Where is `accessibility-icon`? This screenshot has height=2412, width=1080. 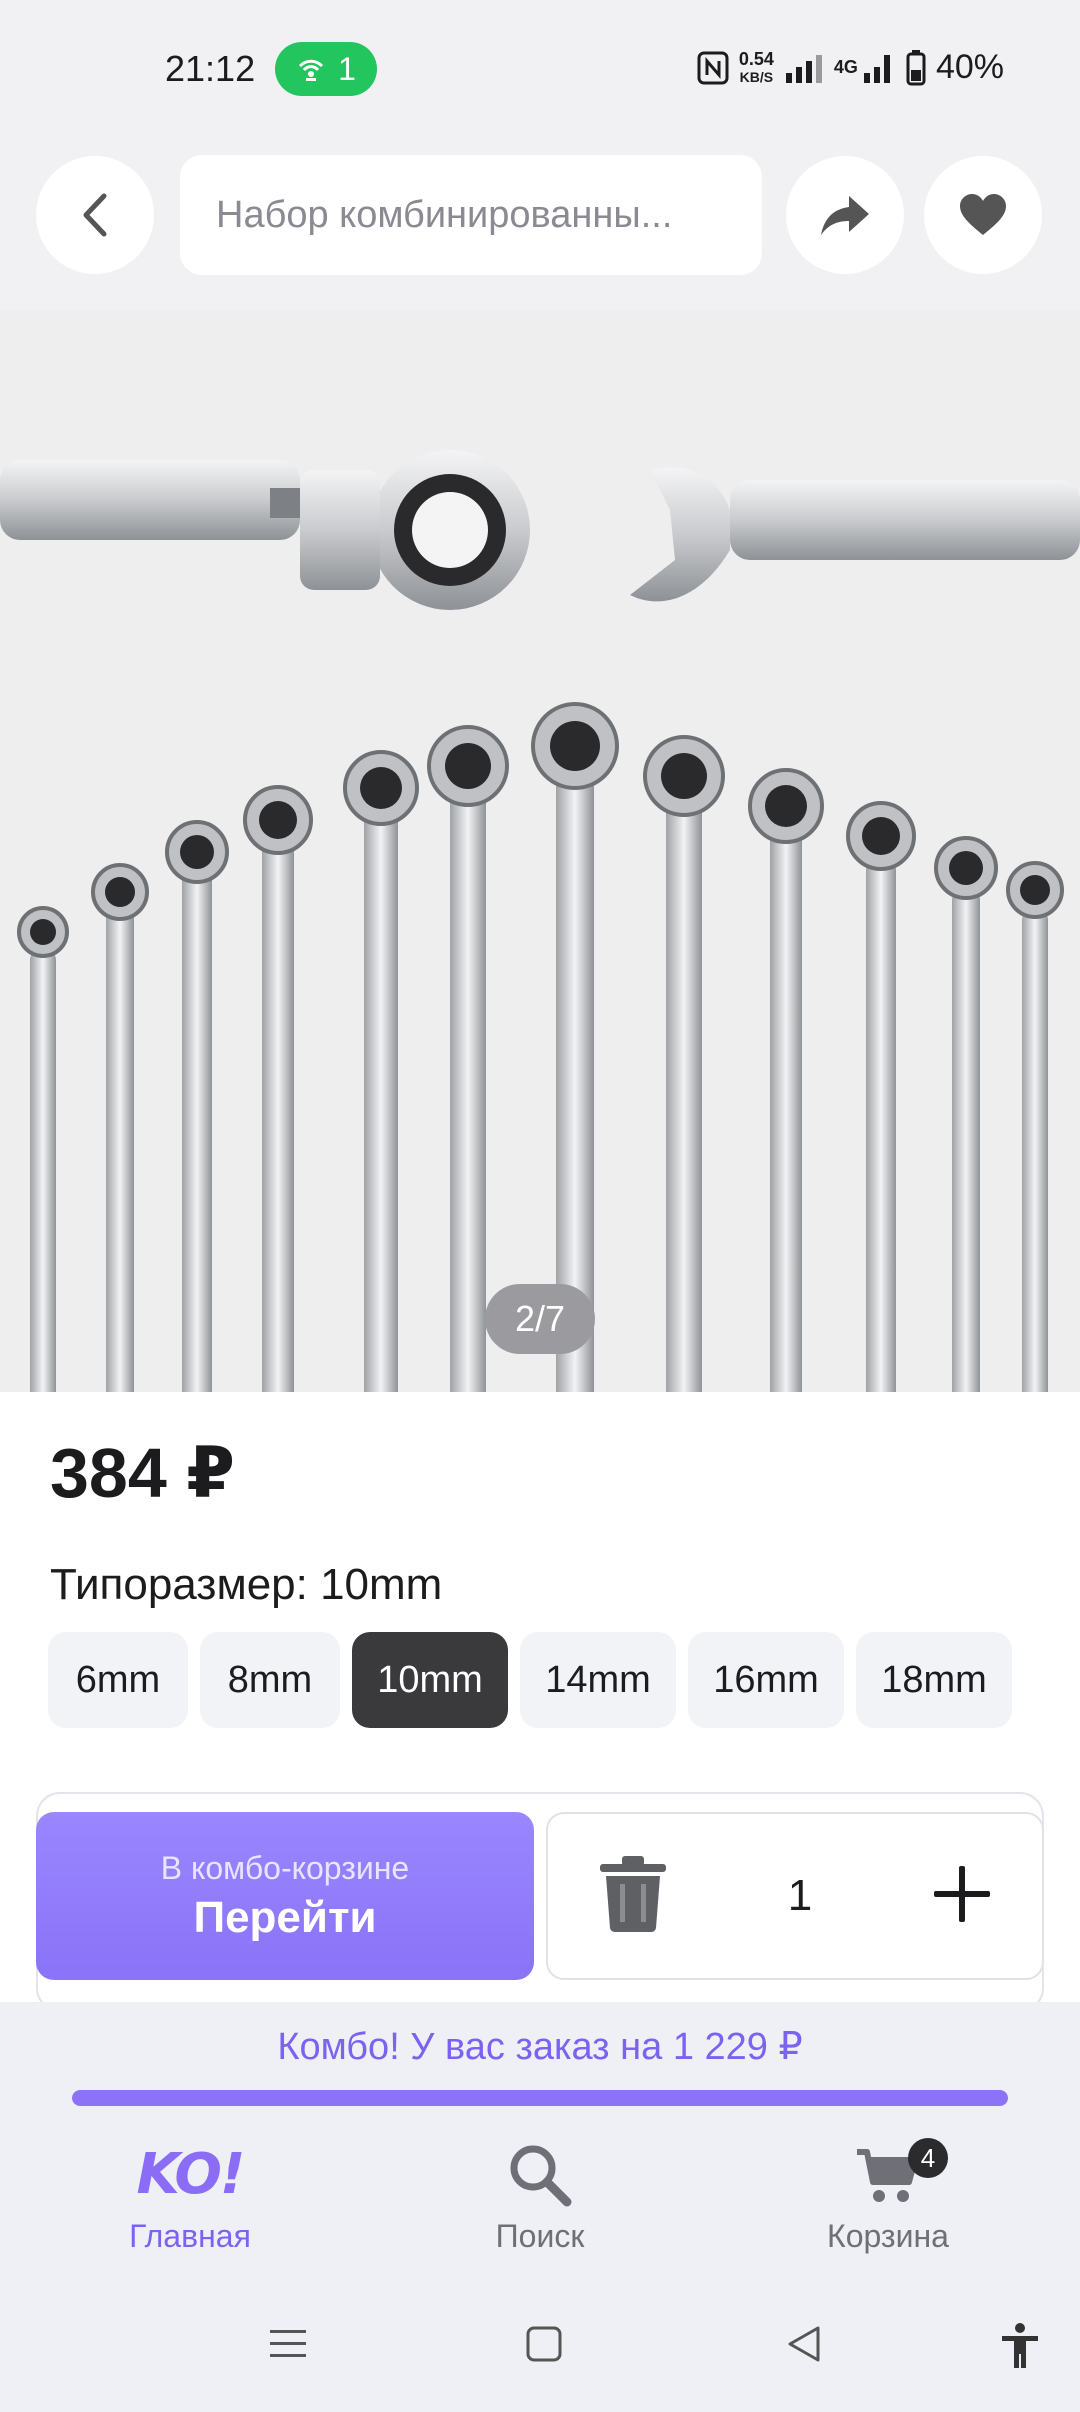 accessibility-icon is located at coordinates (1020, 2346).